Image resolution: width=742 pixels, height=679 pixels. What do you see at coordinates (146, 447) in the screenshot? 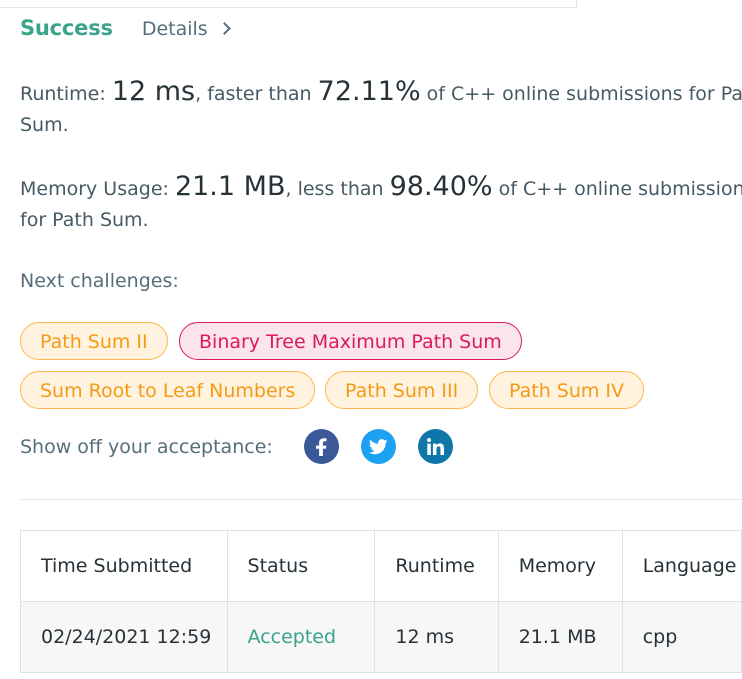
I see `share-label: Show off your acceptance:` at bounding box center [146, 447].